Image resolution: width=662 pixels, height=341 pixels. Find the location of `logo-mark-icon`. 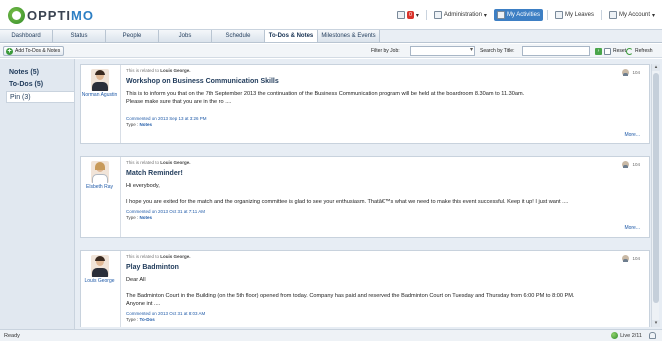

logo-mark-icon is located at coordinates (16, 15).